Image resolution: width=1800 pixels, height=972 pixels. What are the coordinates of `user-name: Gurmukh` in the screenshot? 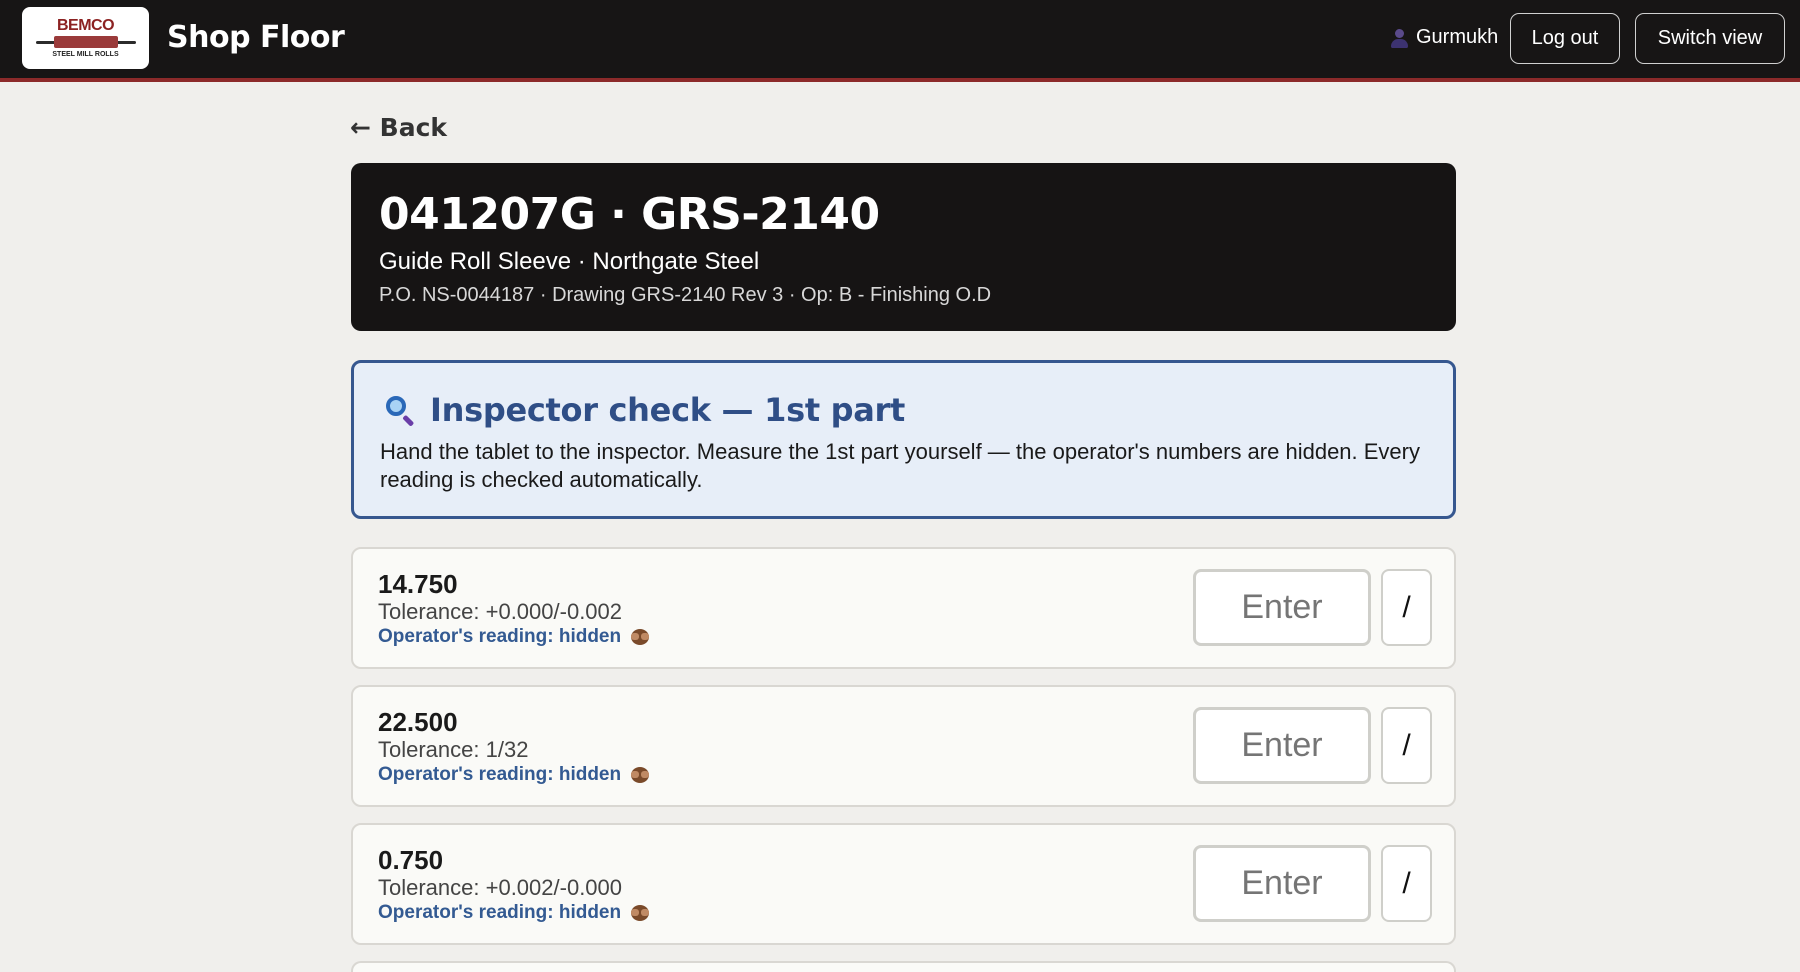 It's located at (1457, 37).